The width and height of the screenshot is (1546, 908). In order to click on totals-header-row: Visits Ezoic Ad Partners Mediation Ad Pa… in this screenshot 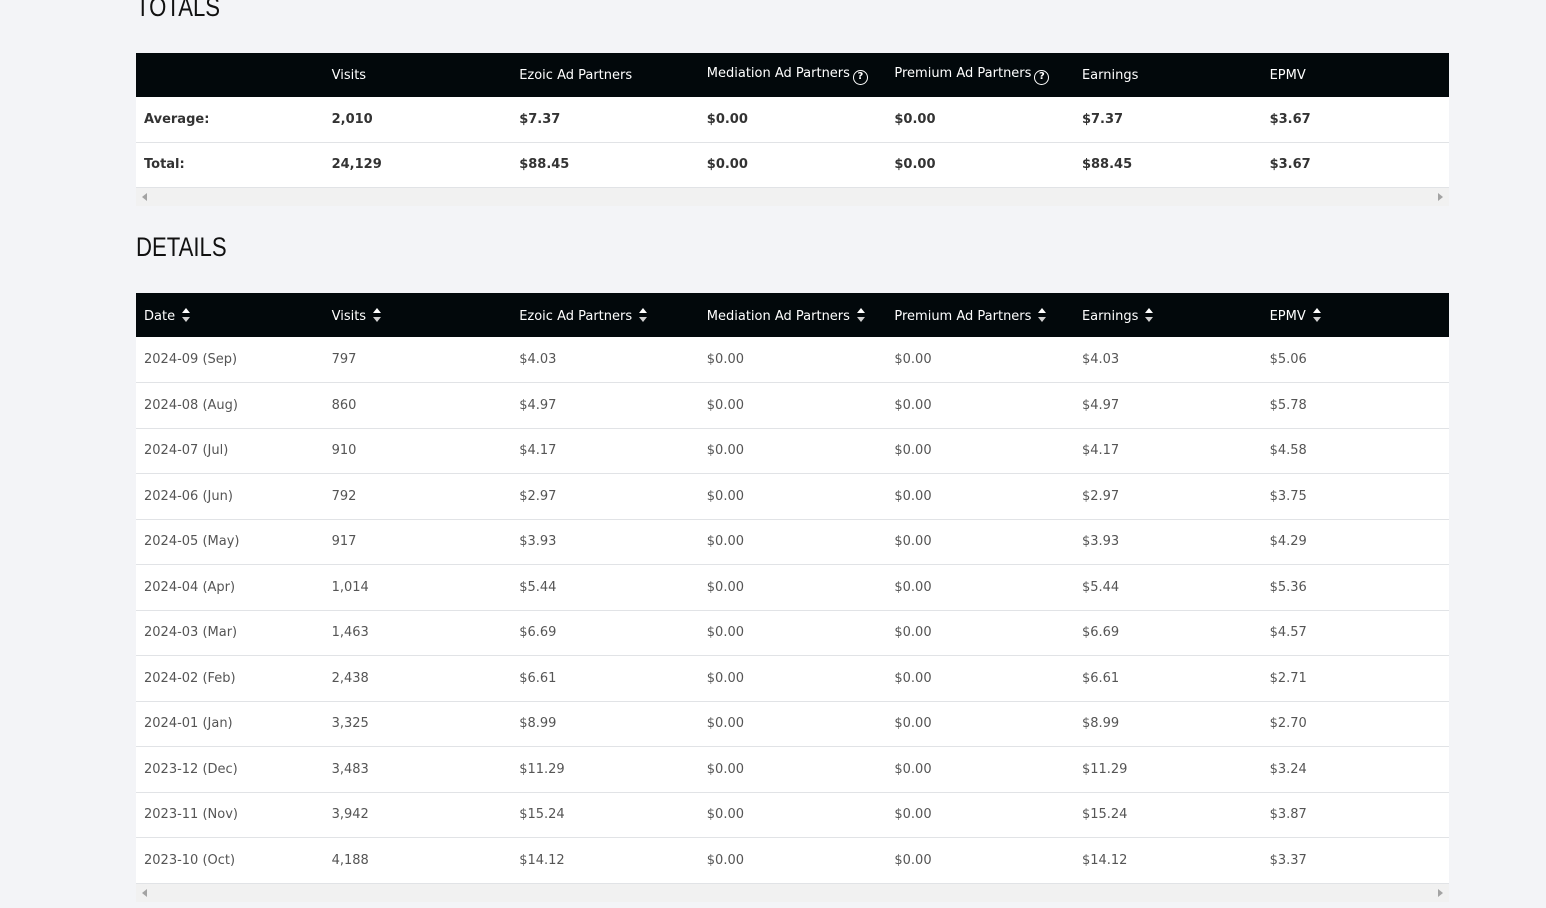, I will do `click(792, 75)`.